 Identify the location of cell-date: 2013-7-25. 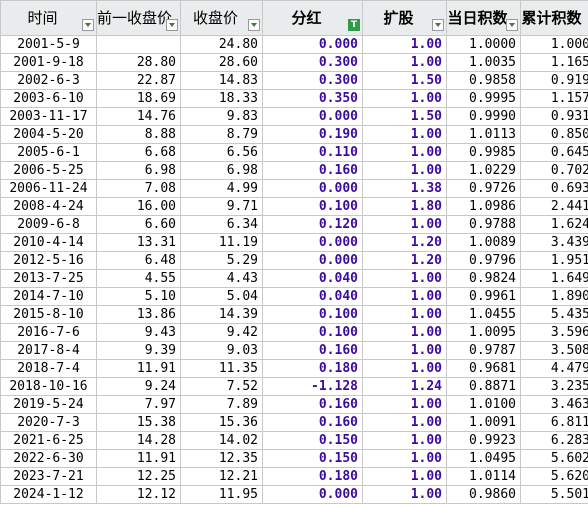
(48, 278).